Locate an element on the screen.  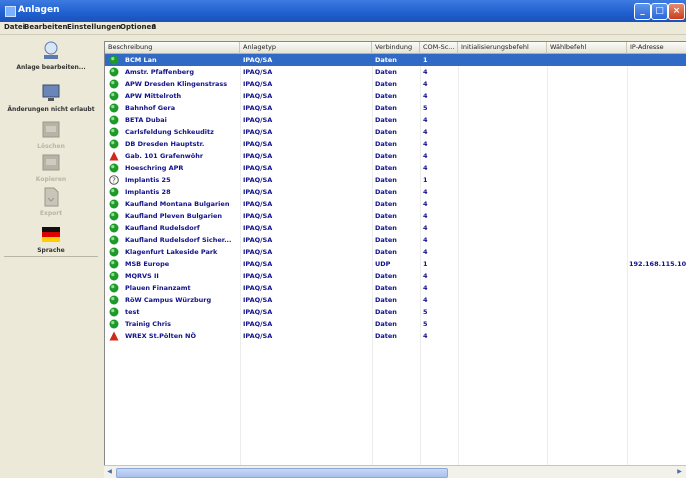
copy-button: Kopieren is located at coordinates (51, 167).